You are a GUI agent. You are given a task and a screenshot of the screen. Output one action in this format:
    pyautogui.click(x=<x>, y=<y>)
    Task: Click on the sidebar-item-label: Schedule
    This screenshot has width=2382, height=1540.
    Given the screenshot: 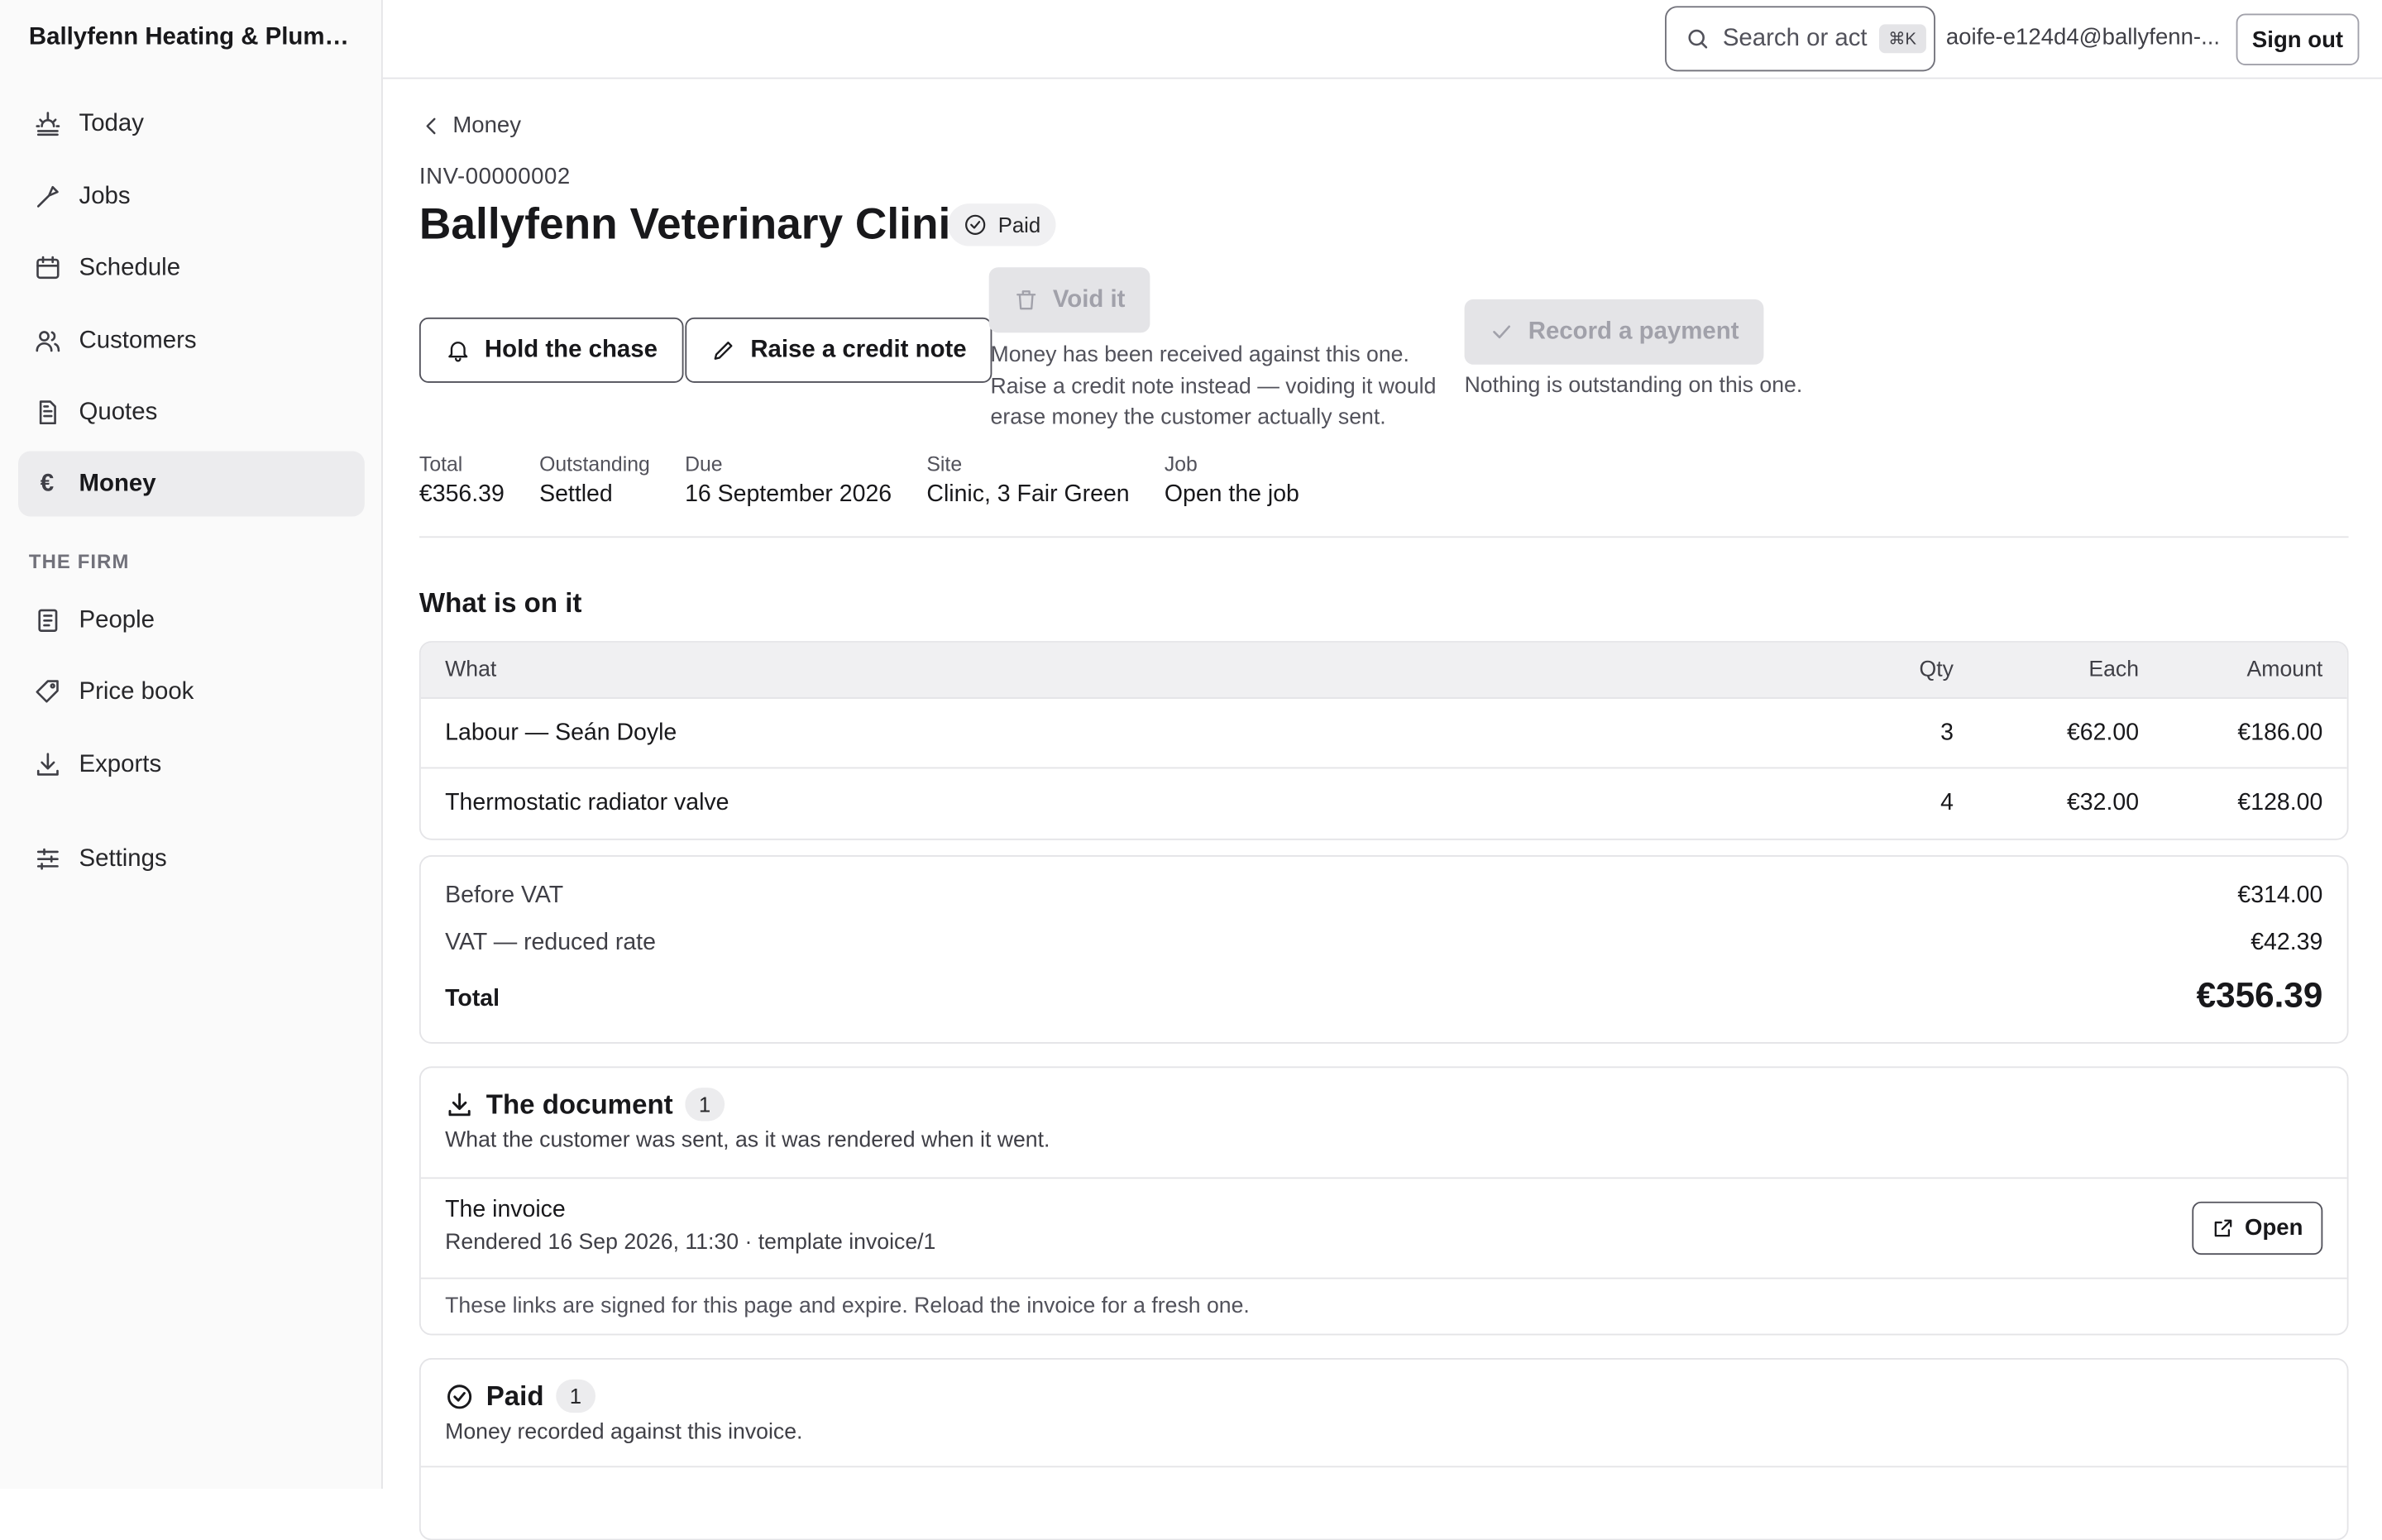 What is the action you would take?
    pyautogui.click(x=130, y=267)
    